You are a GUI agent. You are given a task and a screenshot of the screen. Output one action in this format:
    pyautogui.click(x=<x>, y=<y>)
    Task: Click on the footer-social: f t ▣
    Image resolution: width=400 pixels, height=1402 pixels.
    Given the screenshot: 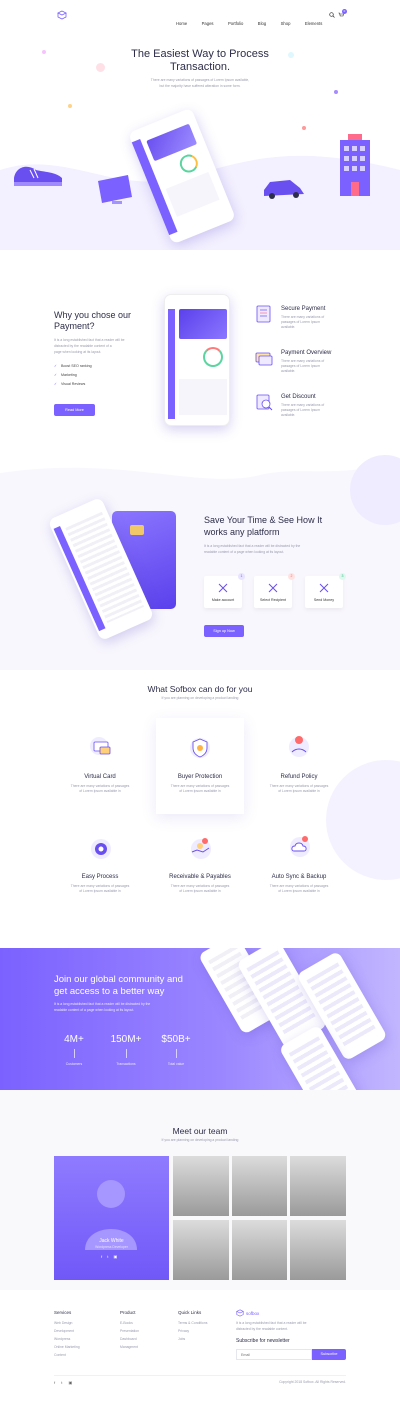 What is the action you would take?
    pyautogui.click(x=63, y=1382)
    